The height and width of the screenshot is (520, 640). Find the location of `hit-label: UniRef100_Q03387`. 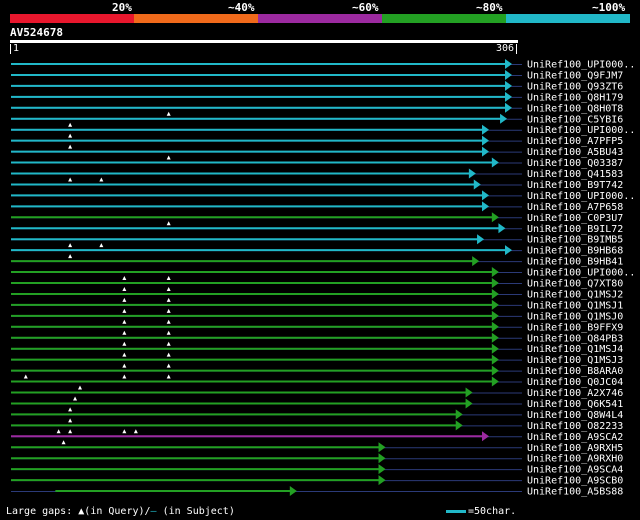

hit-label: UniRef100_Q03387 is located at coordinates (575, 163).